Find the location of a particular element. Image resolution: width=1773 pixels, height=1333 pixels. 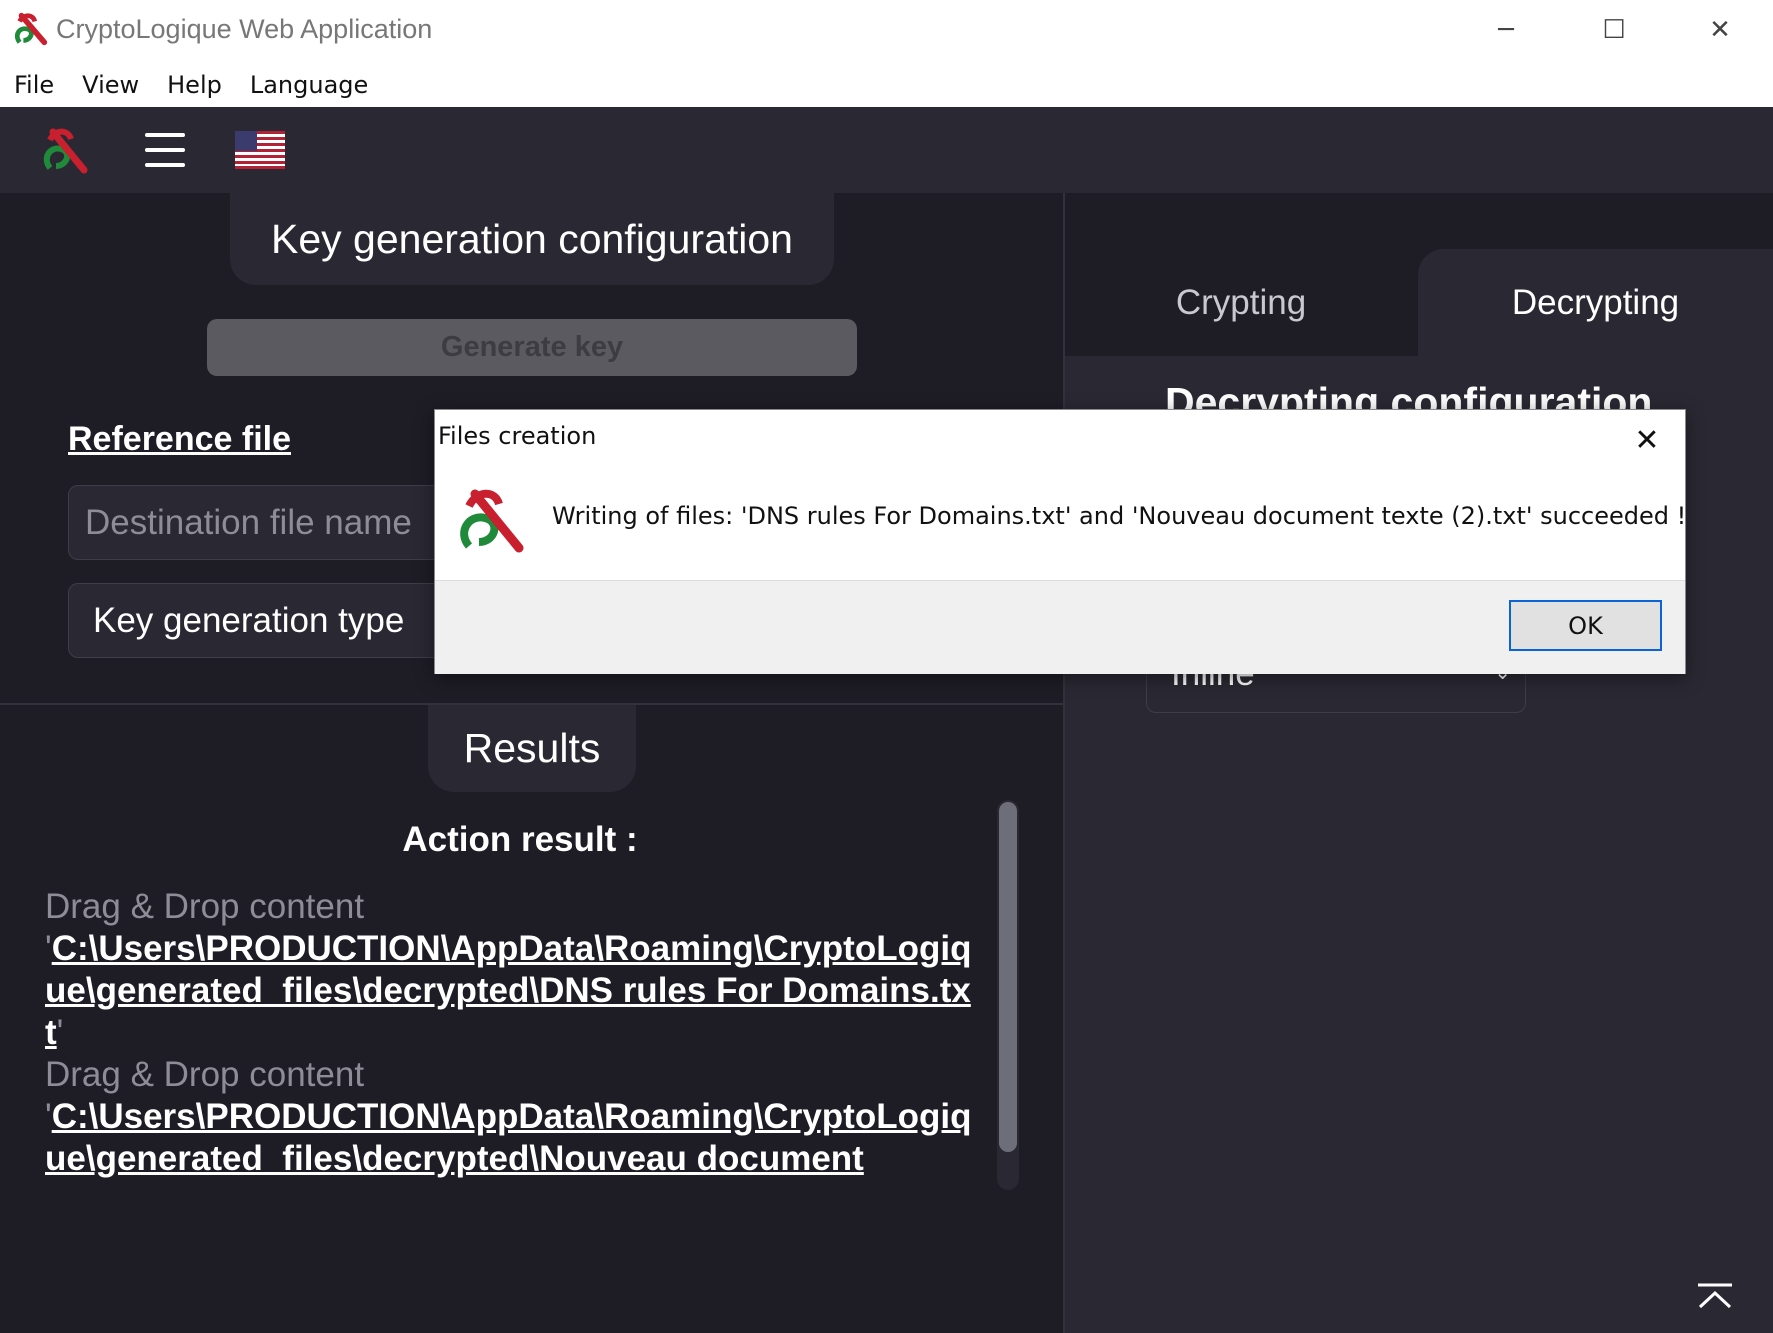

menu-help: Help is located at coordinates (194, 85).